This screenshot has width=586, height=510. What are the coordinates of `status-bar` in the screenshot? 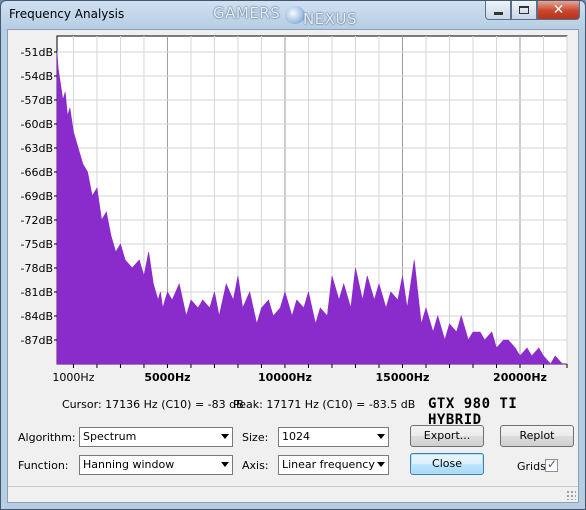 It's located at (293, 494).